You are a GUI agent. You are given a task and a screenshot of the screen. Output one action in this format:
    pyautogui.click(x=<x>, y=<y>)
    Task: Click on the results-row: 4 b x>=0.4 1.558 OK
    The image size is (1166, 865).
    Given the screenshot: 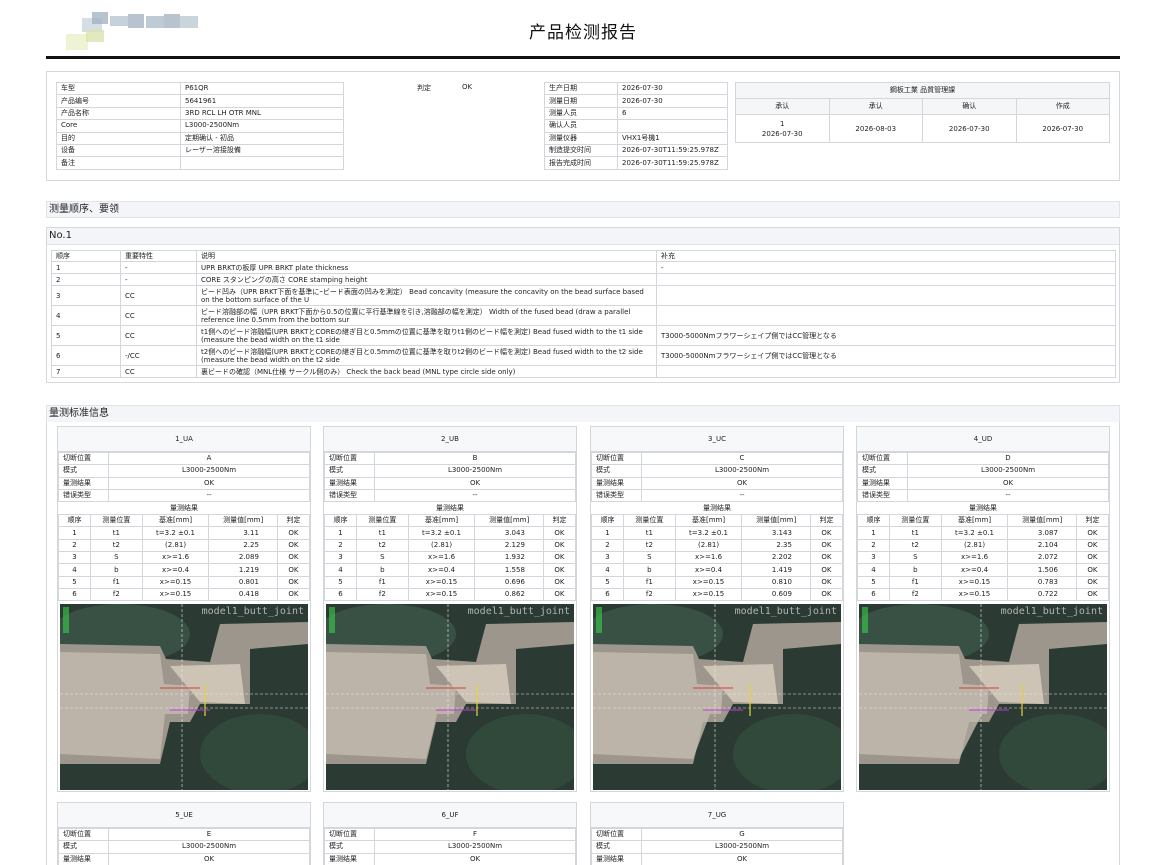 What is the action you would take?
    pyautogui.click(x=450, y=570)
    